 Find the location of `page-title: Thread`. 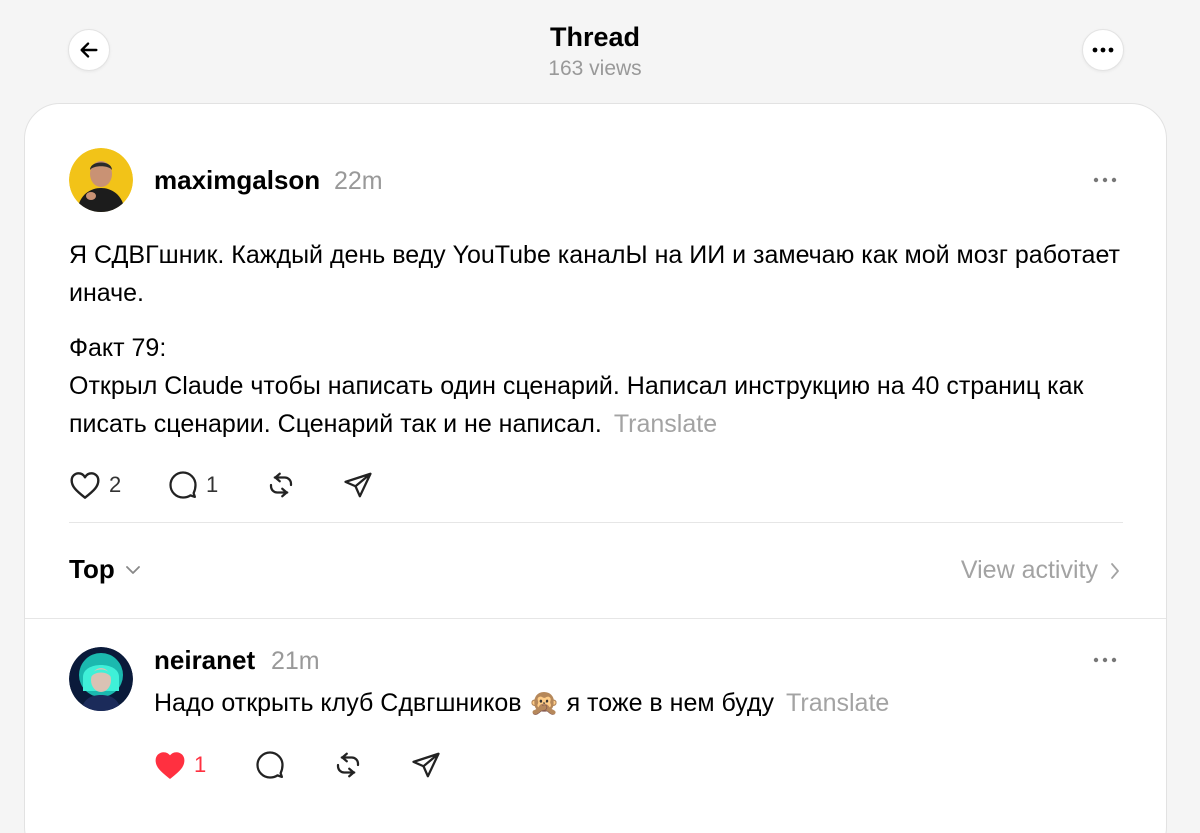

page-title: Thread is located at coordinates (595, 37).